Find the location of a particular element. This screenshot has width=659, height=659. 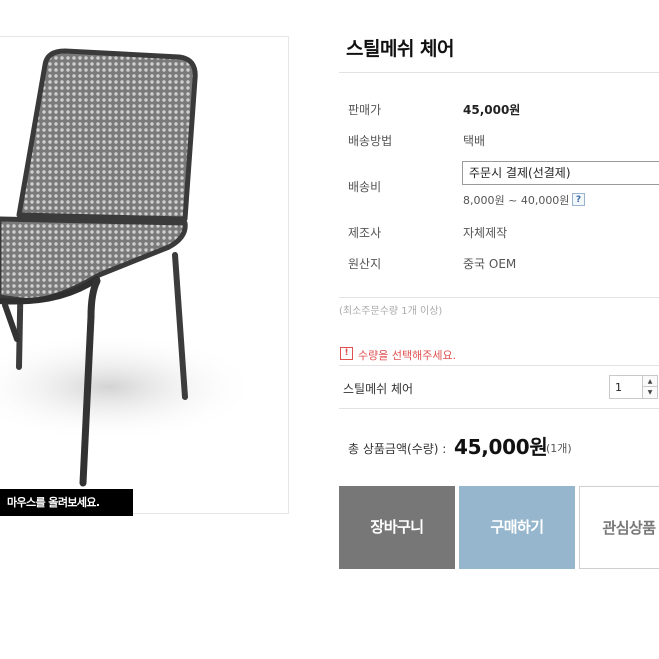

delivery-method-value: 택배 is located at coordinates (474, 141).